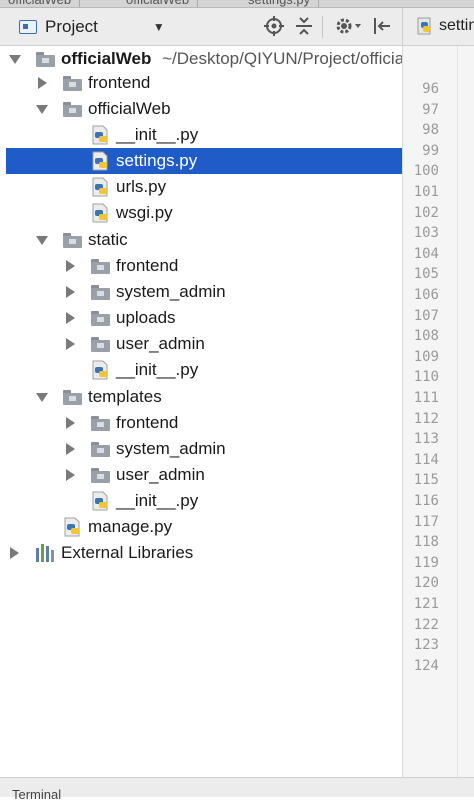 The image size is (474, 802). What do you see at coordinates (157, 160) in the screenshot?
I see `tree-item-label: settings.py` at bounding box center [157, 160].